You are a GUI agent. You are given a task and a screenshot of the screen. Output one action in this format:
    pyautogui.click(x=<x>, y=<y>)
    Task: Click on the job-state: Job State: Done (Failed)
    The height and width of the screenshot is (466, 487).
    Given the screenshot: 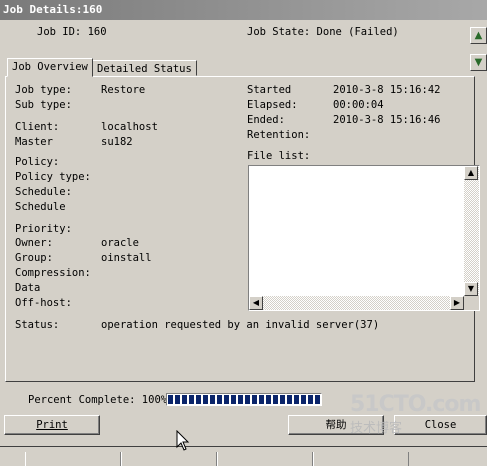 What is the action you would take?
    pyautogui.click(x=323, y=32)
    